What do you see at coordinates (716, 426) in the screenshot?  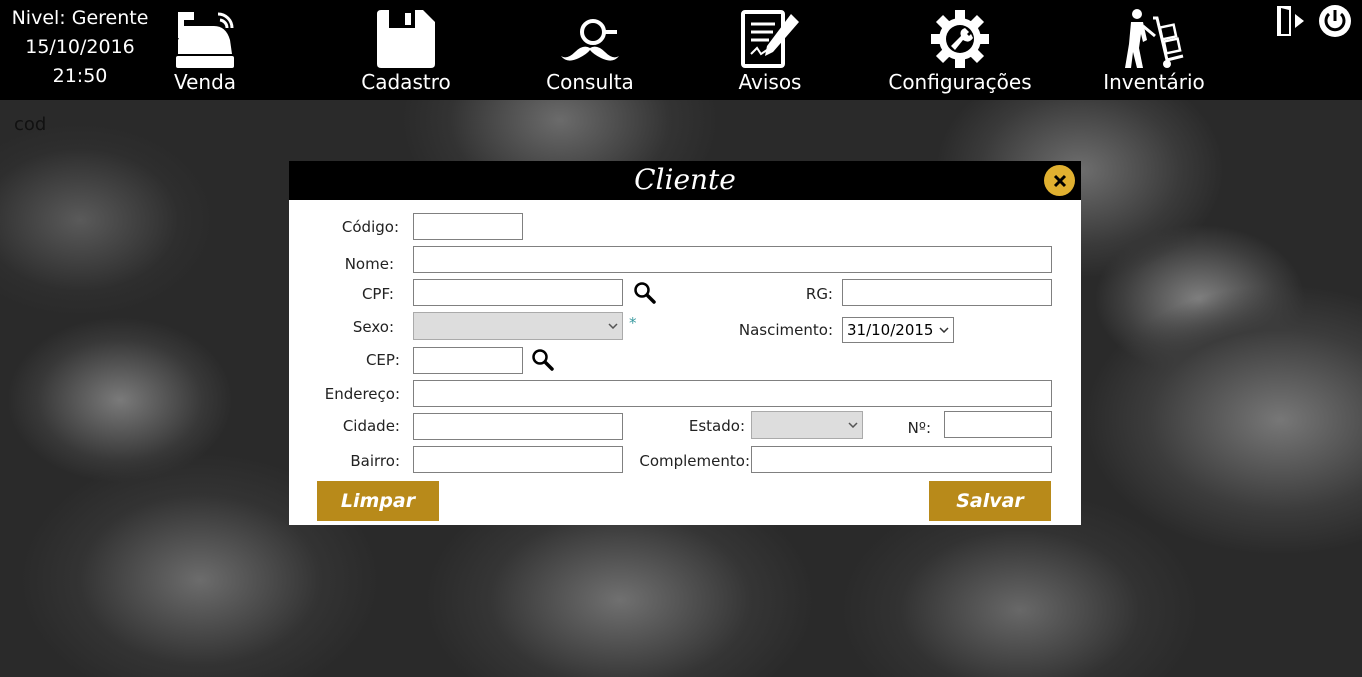 I see `estado-label: Estado:` at bounding box center [716, 426].